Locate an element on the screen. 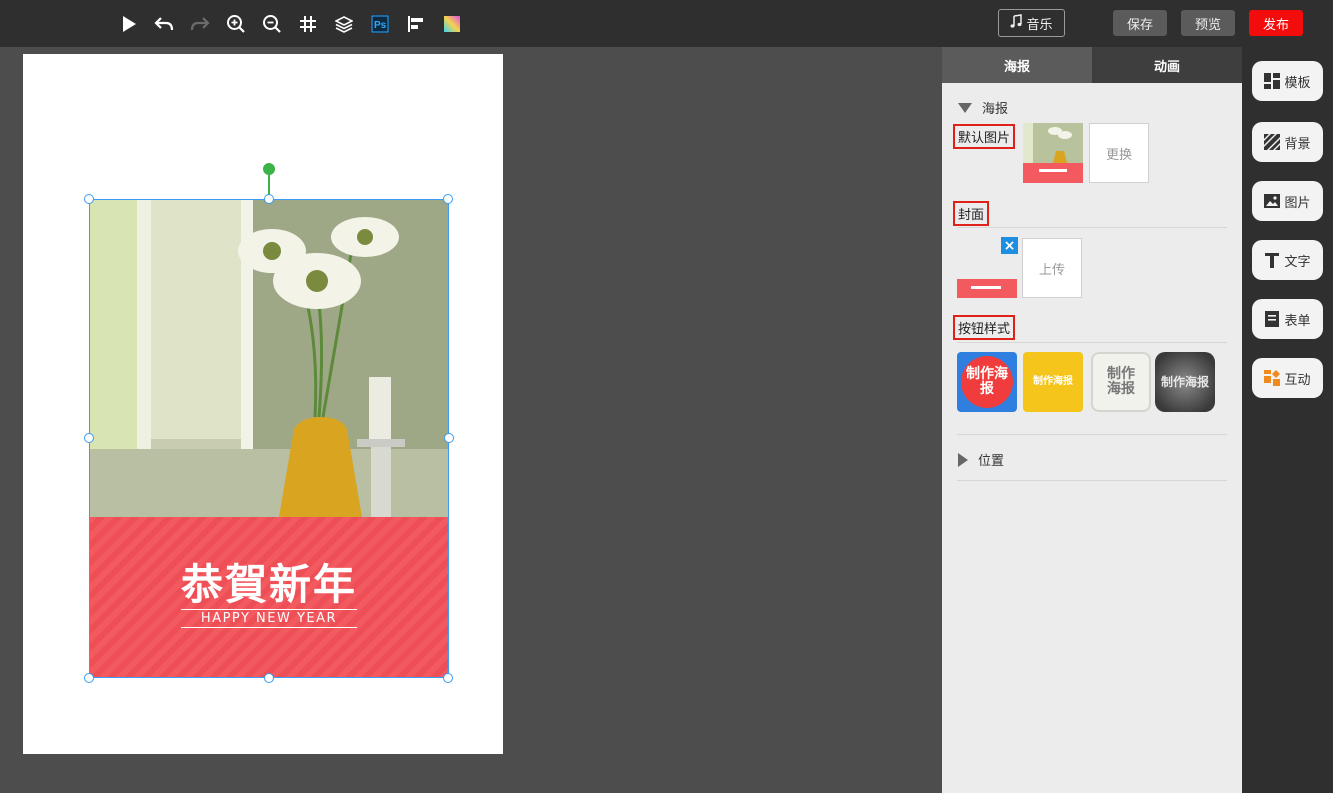 The height and width of the screenshot is (793, 1333). background-icon is located at coordinates (1272, 142).